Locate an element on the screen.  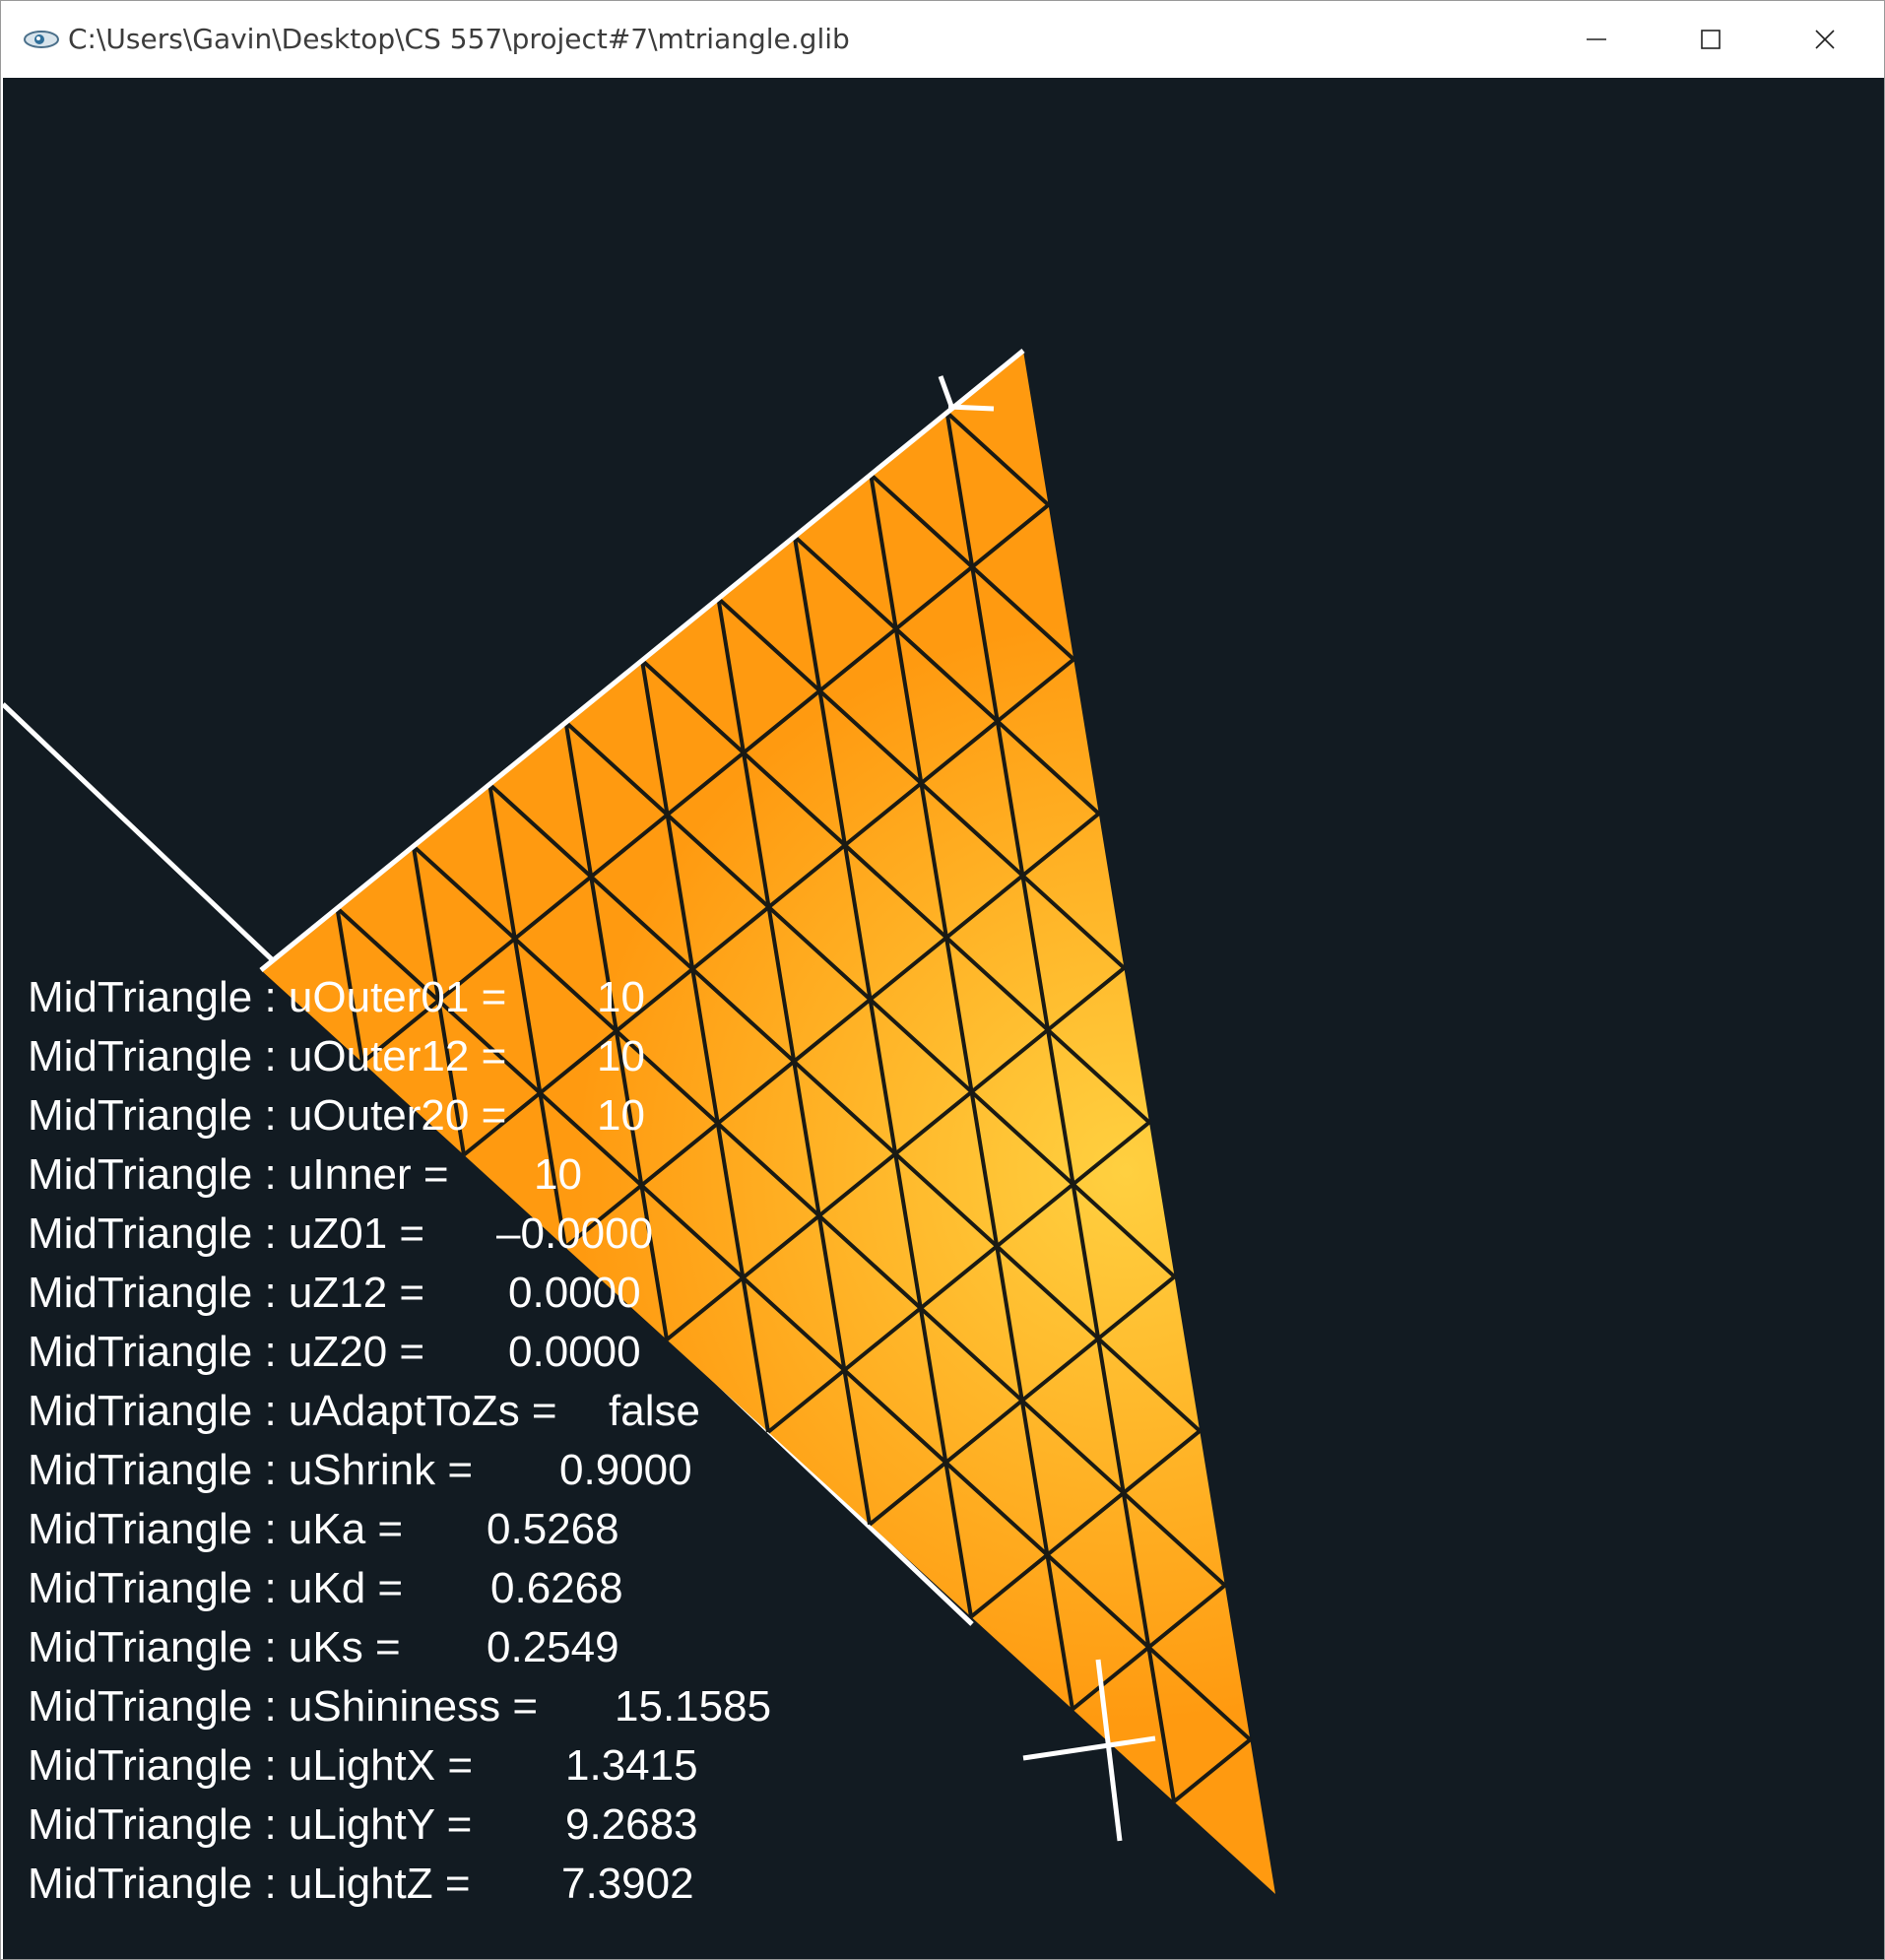
param-value: 7.3902 is located at coordinates (627, 1884).